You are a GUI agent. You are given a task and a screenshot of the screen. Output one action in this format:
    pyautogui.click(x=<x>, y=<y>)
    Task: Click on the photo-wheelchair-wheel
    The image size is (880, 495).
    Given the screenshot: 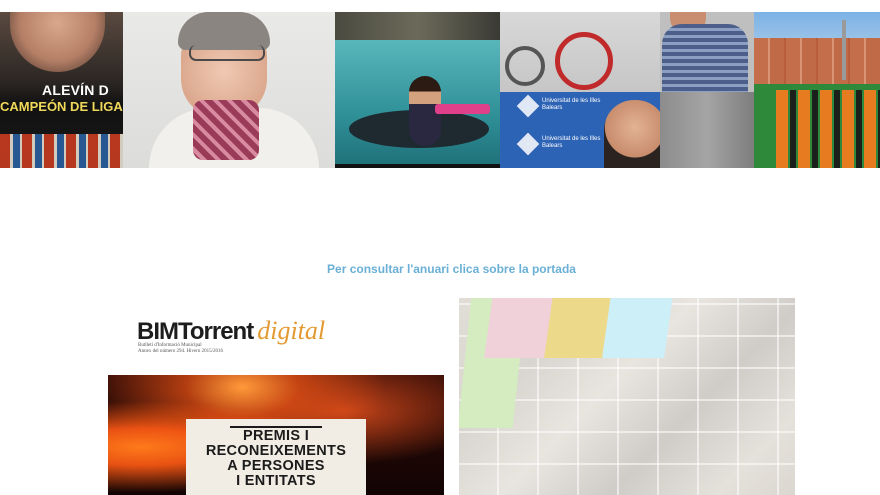 What is the action you would take?
    pyautogui.click(x=584, y=61)
    